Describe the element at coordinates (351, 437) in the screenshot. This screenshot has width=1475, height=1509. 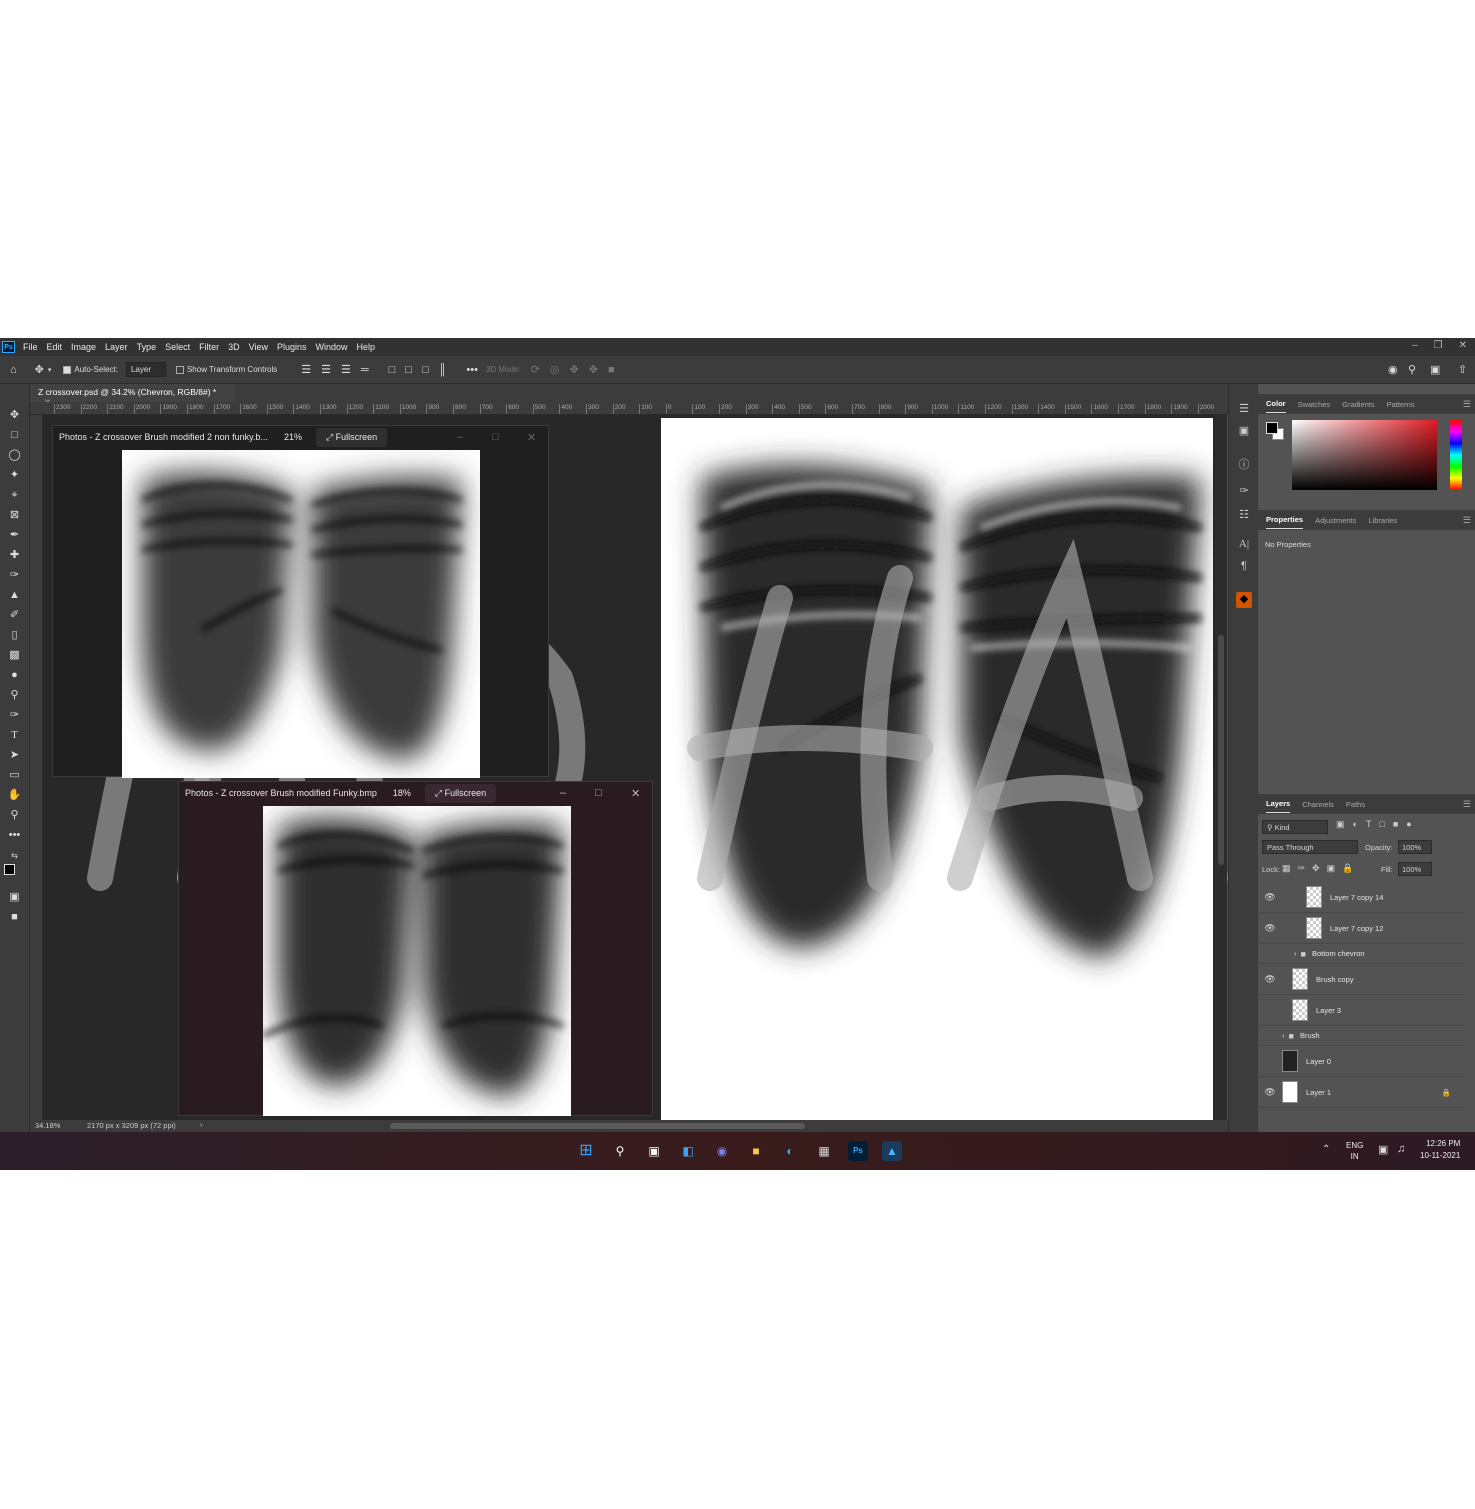
I see `fullscreen-button: ⤢ Fullscreen` at that location.